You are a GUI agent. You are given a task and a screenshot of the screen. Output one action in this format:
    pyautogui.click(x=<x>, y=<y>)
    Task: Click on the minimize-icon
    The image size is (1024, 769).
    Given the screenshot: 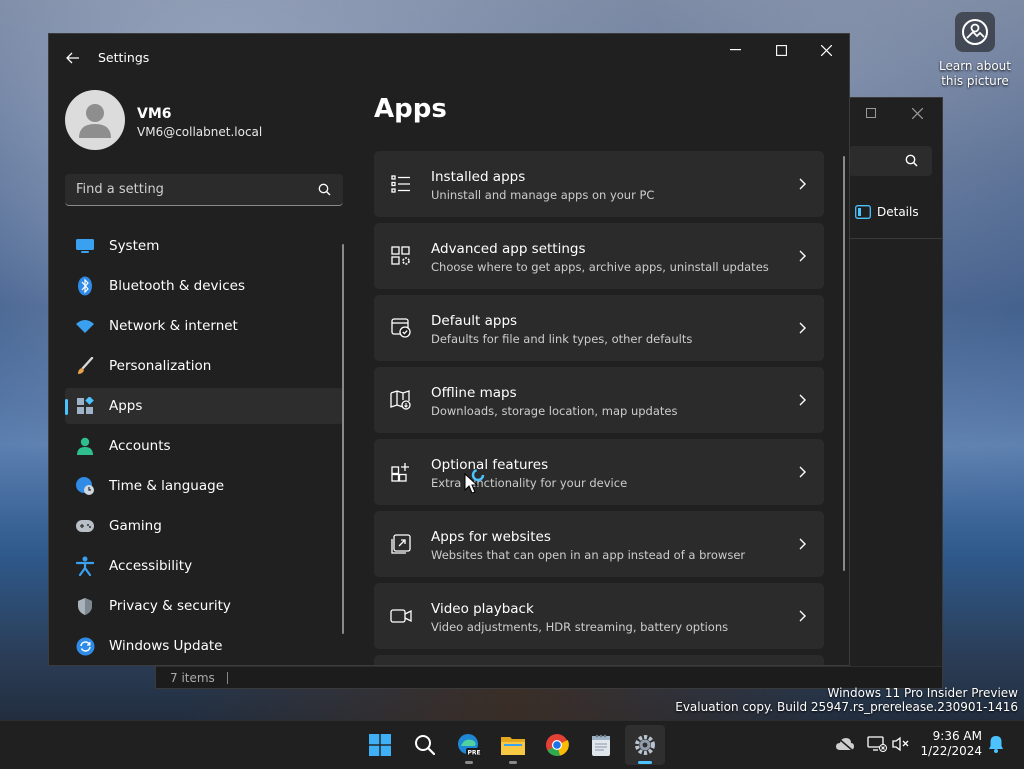 What is the action you would take?
    pyautogui.click(x=735, y=50)
    